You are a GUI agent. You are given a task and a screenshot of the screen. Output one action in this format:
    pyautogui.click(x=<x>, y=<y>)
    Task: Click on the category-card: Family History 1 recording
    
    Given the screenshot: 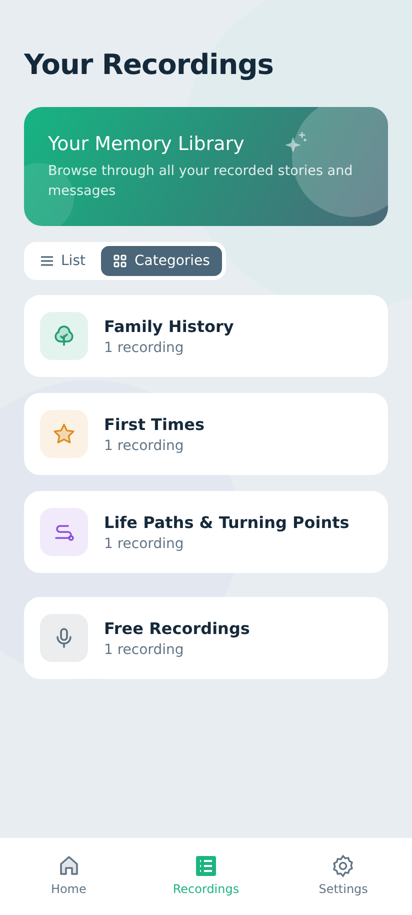 What is the action you would take?
    pyautogui.click(x=206, y=336)
    